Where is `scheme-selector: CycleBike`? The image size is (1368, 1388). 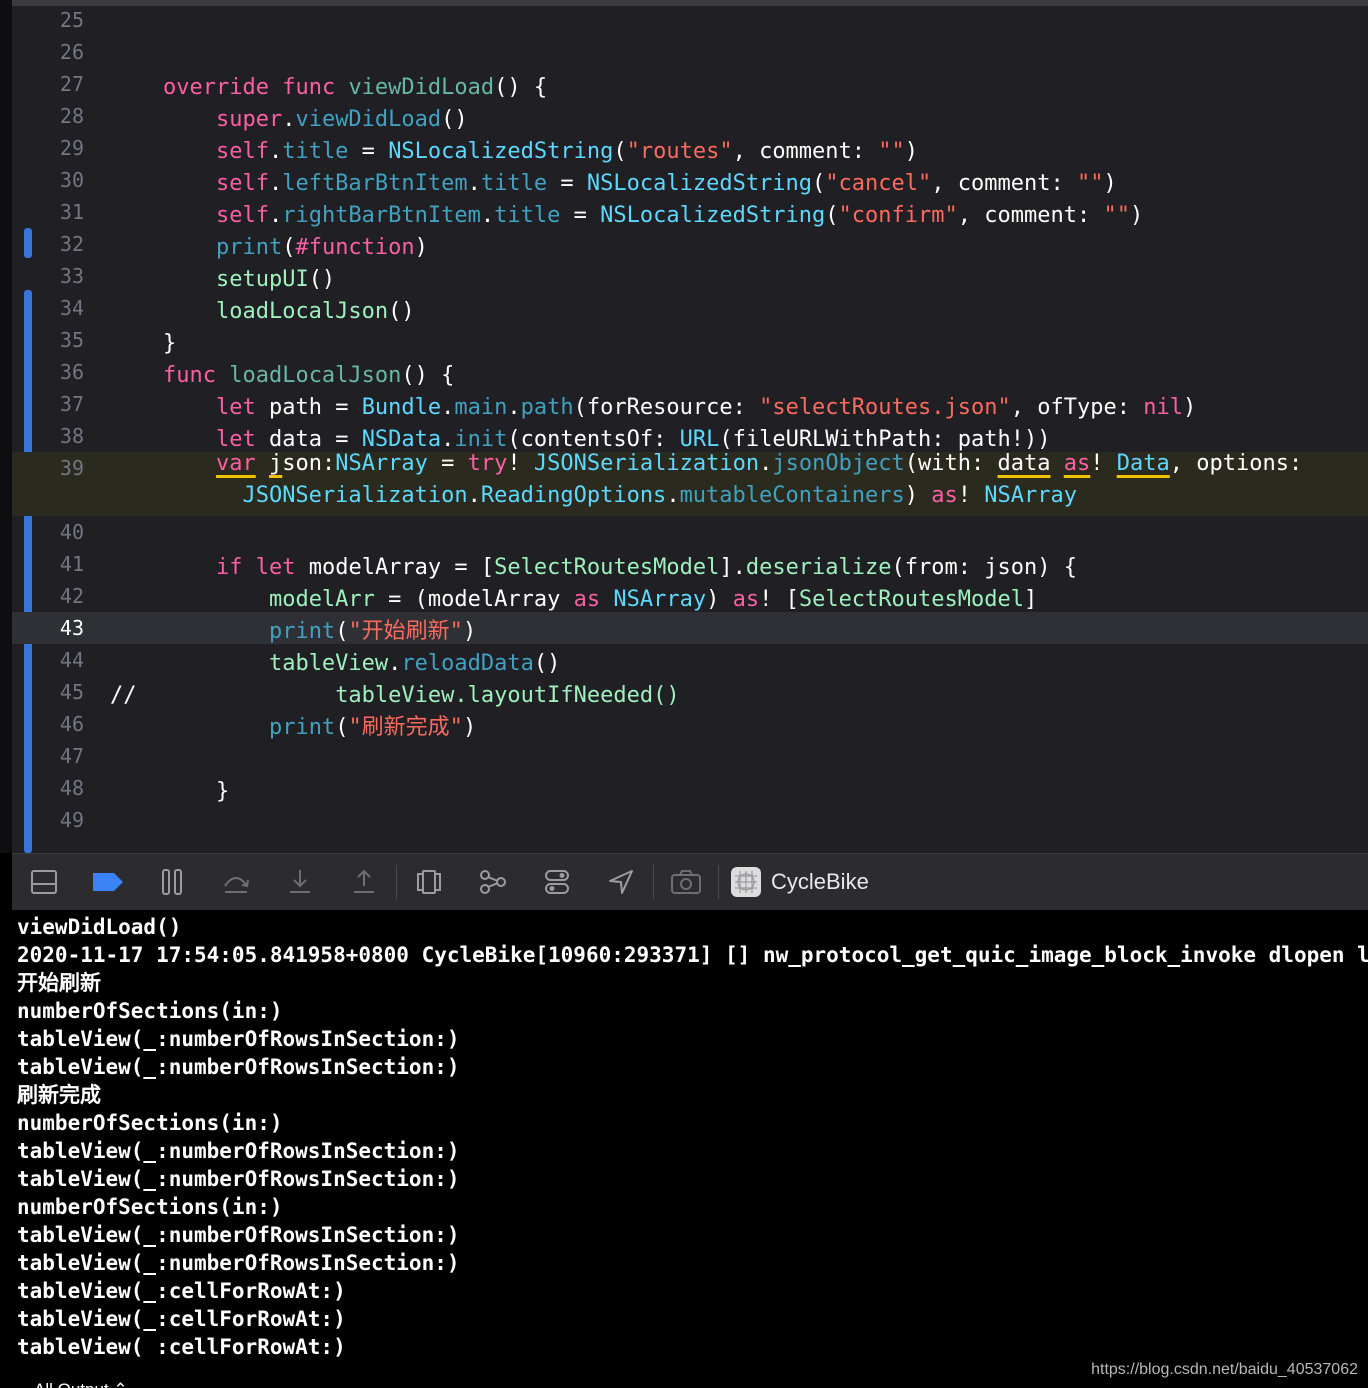 scheme-selector: CycleBike is located at coordinates (800, 882).